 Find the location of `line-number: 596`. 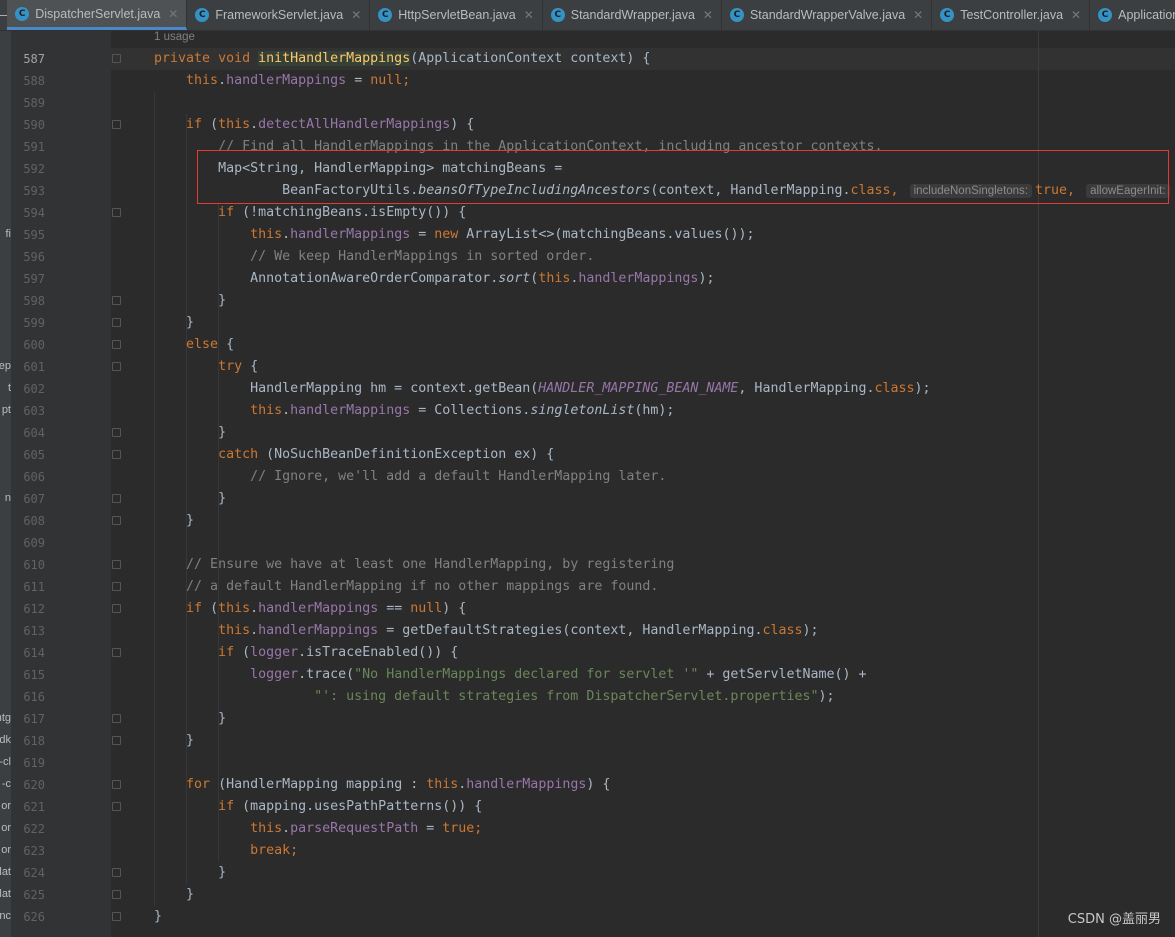

line-number: 596 is located at coordinates (28, 257).